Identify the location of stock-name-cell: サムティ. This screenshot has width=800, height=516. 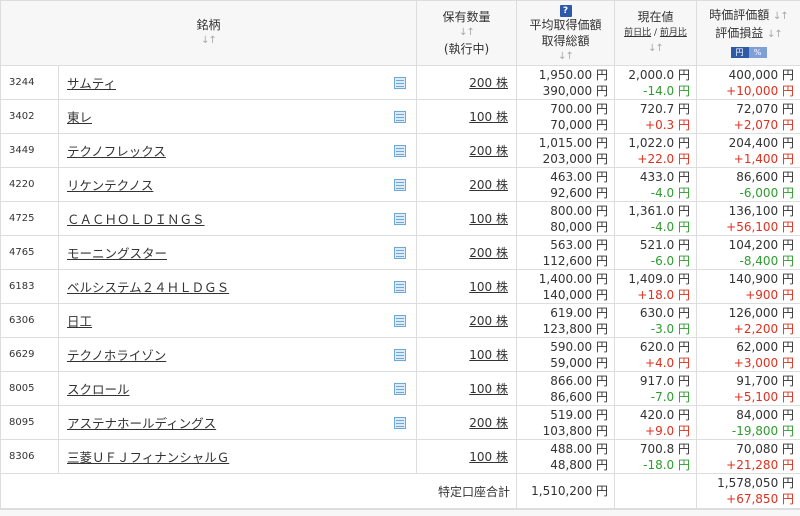
(238, 83).